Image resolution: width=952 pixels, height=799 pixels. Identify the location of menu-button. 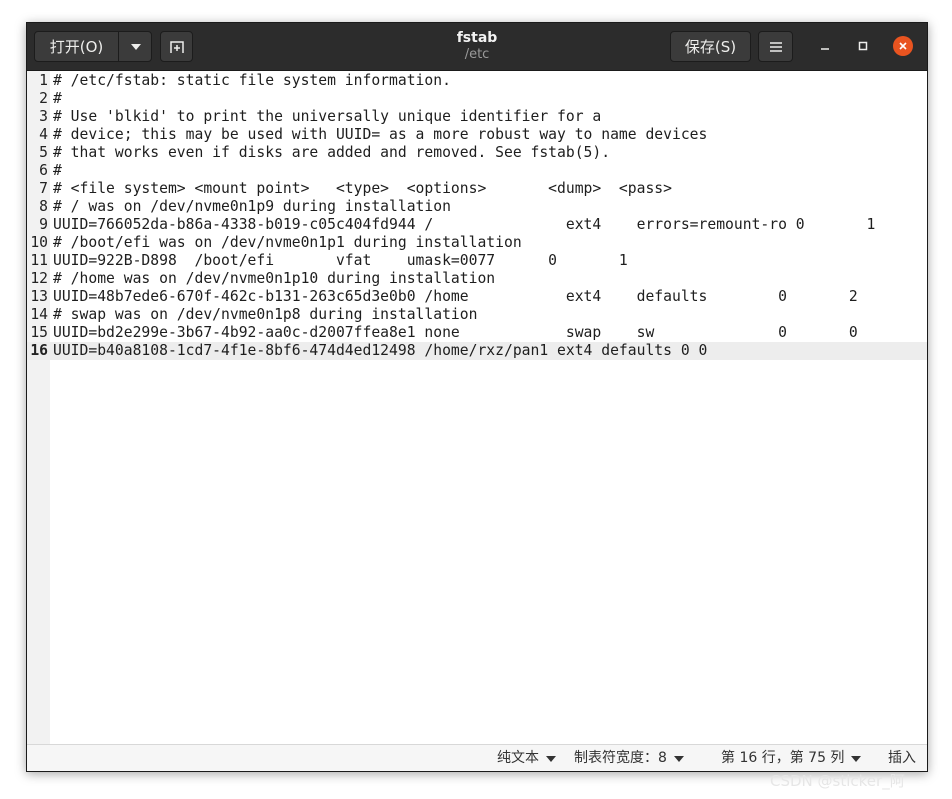
(775, 46).